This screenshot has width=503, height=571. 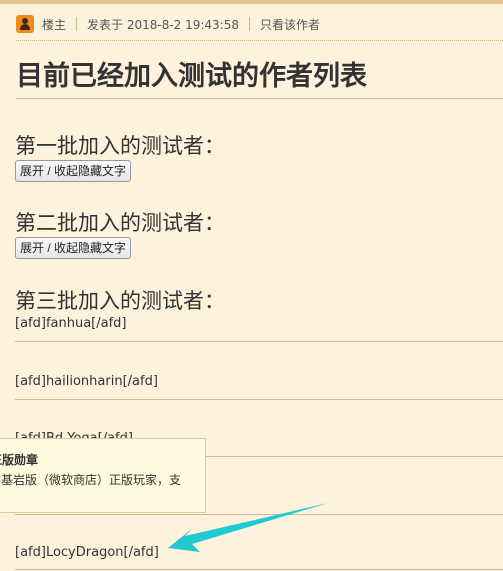 I want to click on dotted-divider, so click(x=259, y=40).